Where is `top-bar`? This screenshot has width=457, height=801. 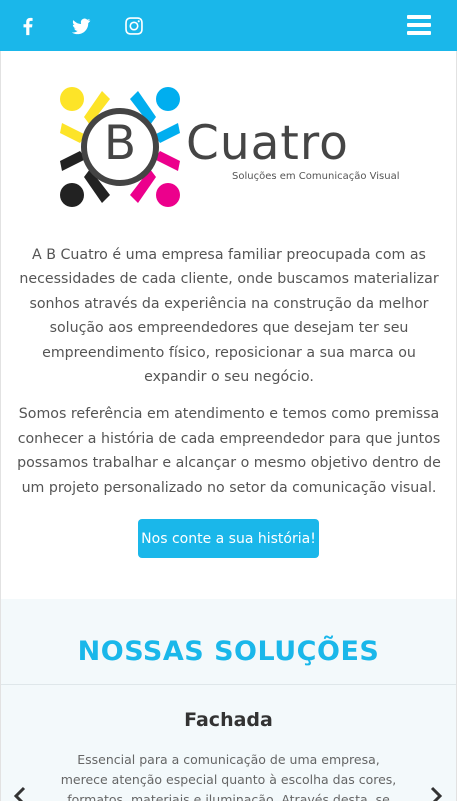
top-bar is located at coordinates (228, 25).